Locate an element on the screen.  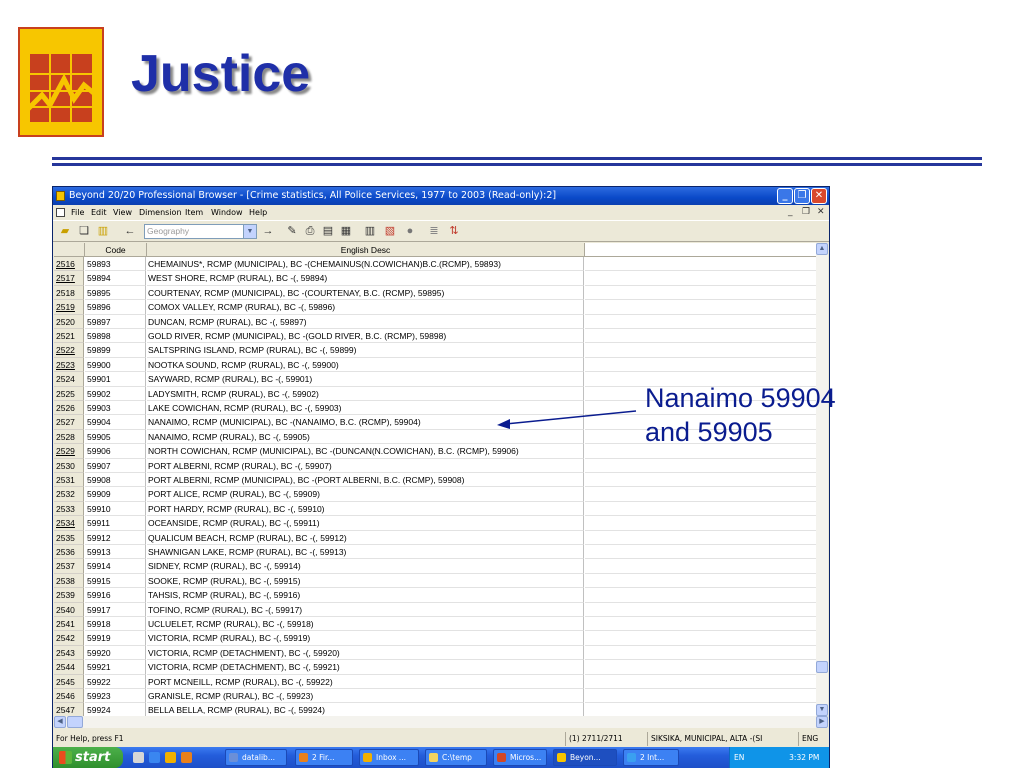
callout-line2: and 59905 is located at coordinates (709, 432).